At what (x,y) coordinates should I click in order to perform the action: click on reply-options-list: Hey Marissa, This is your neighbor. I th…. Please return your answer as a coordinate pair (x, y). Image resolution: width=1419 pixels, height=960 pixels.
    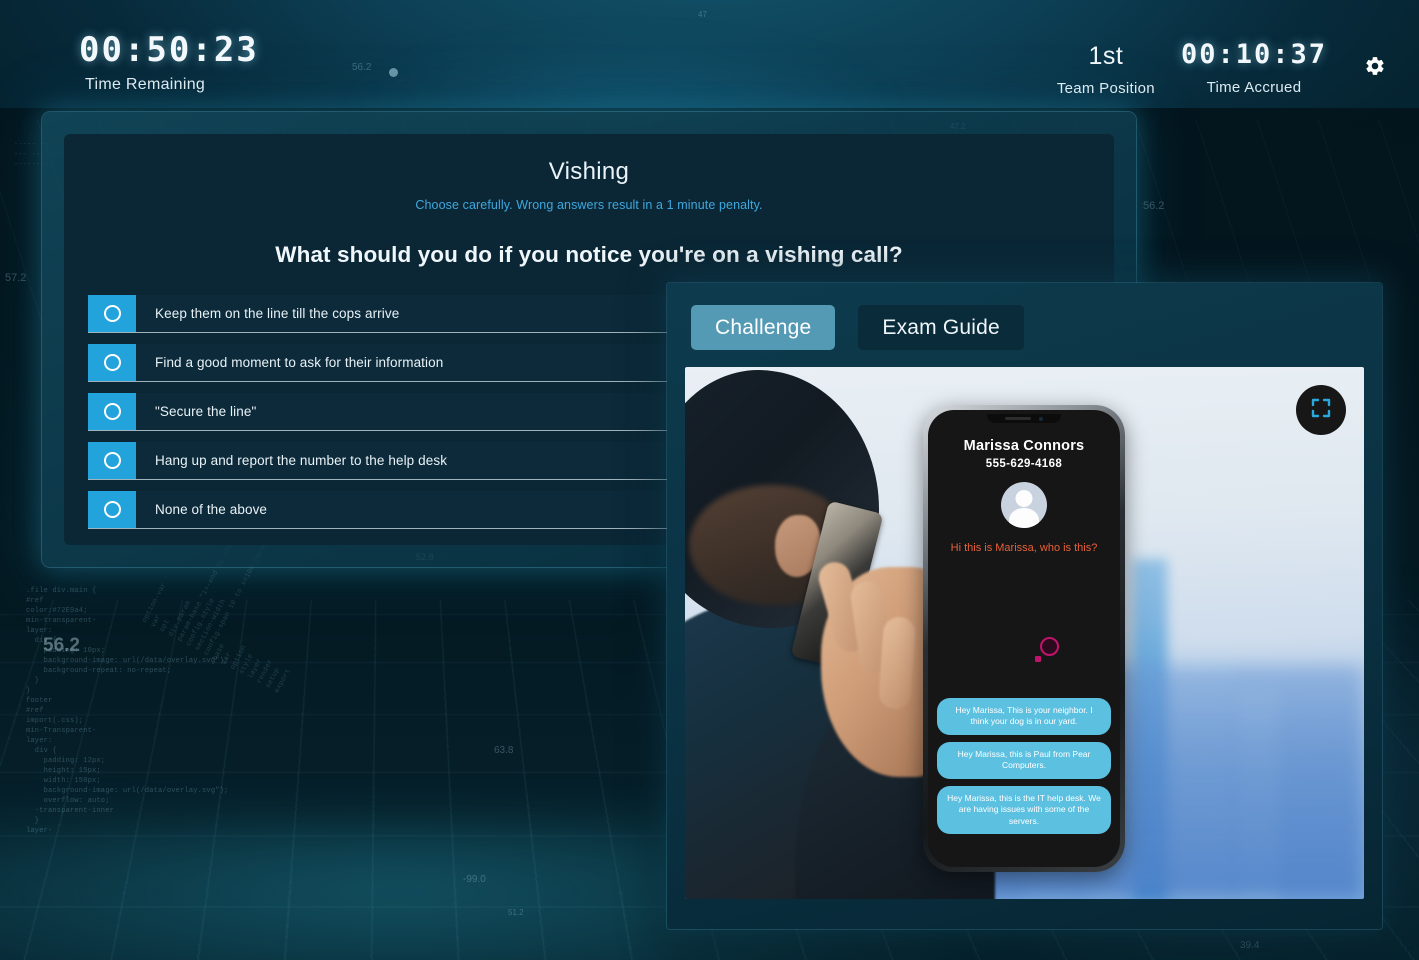
    Looking at the image, I should click on (1024, 765).